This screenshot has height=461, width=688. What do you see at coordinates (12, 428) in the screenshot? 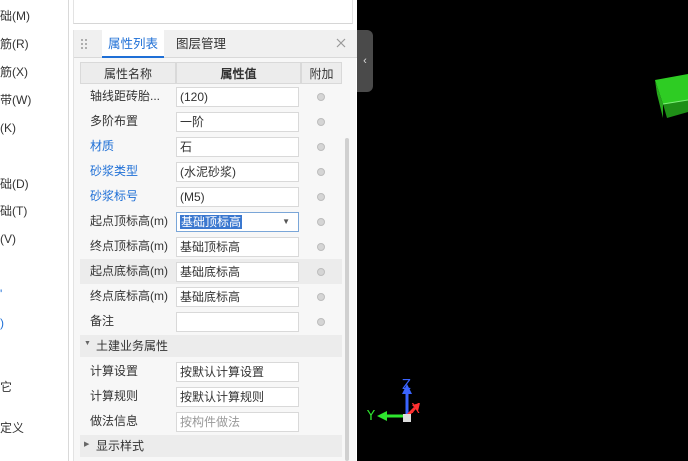
I see `nav-item: 定义` at bounding box center [12, 428].